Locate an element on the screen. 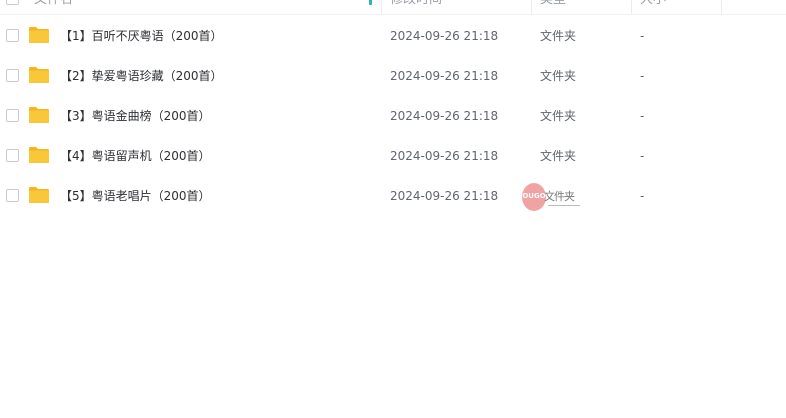 The width and height of the screenshot is (786, 418). sort-indicator-icon is located at coordinates (370, 2).